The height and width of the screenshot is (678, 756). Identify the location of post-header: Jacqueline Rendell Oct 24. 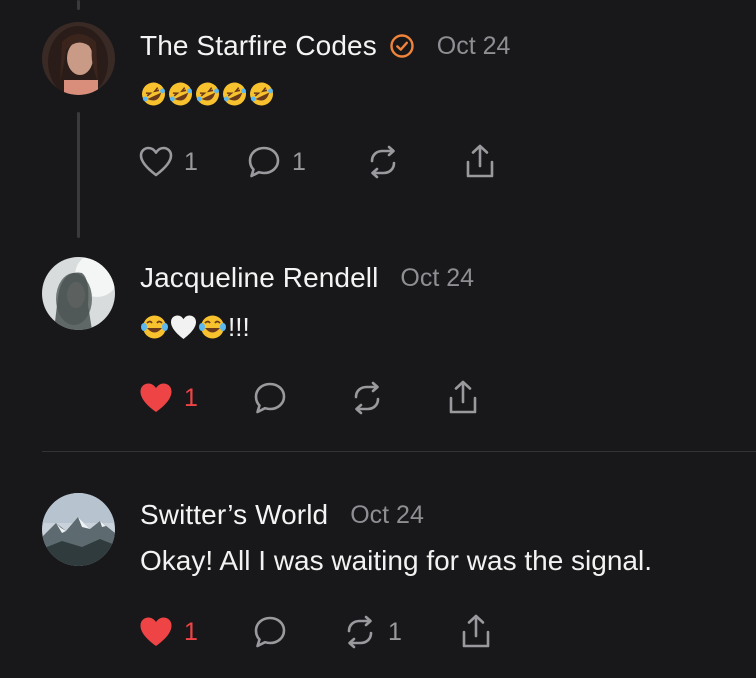
(307, 278).